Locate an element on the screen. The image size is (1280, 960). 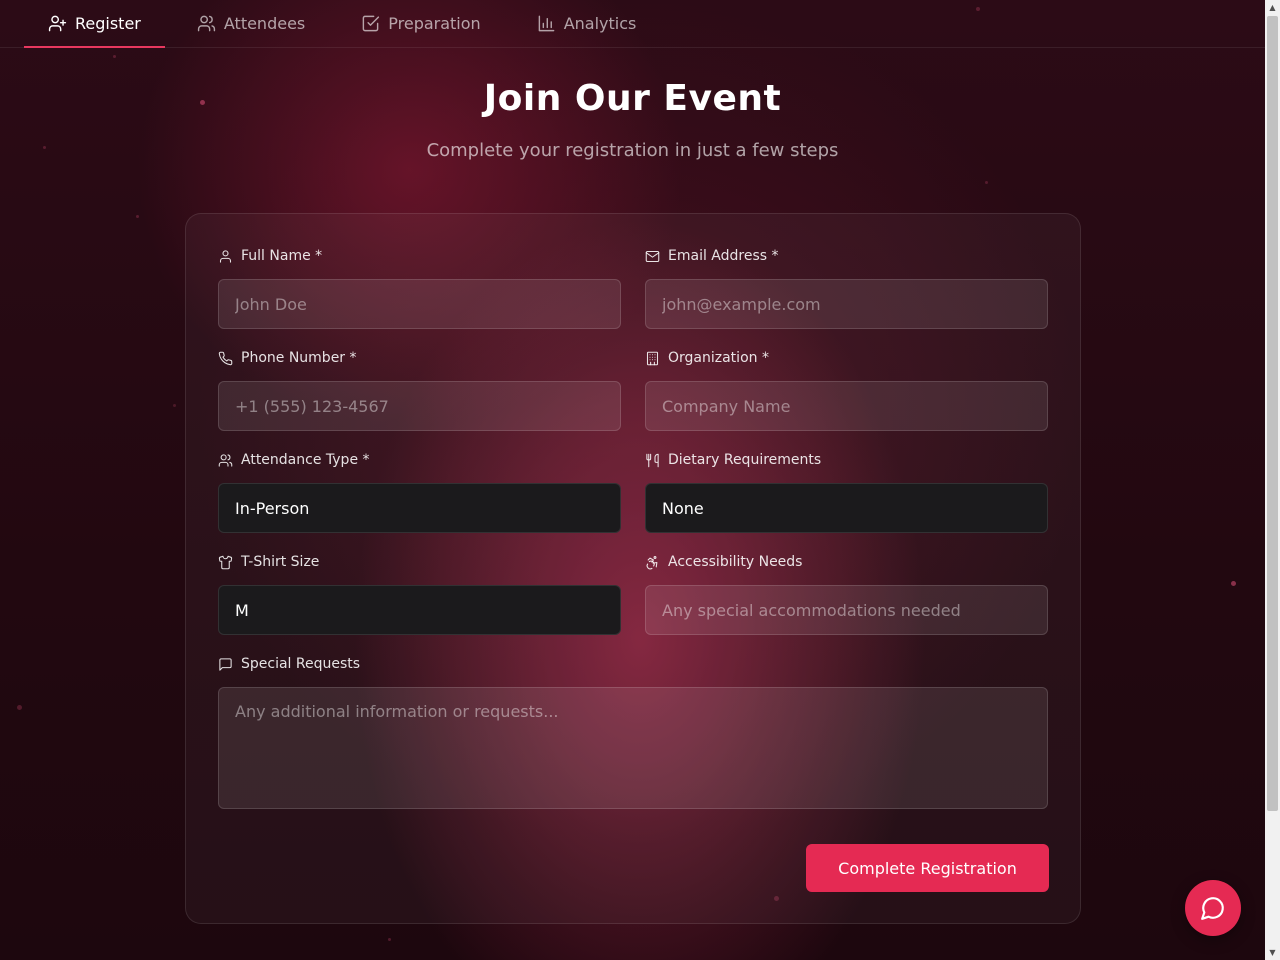
attendance-type-label: Attendance Type * is located at coordinates (305, 460).